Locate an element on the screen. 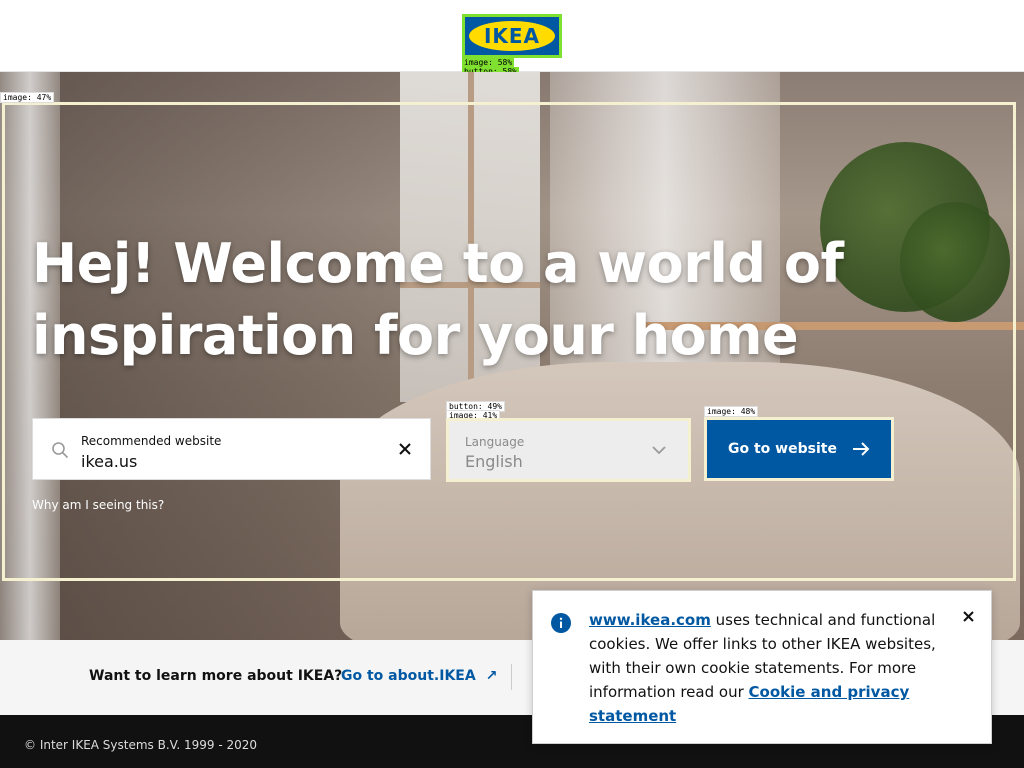  go-button-detection-tag: image: 48% is located at coordinates (731, 411).